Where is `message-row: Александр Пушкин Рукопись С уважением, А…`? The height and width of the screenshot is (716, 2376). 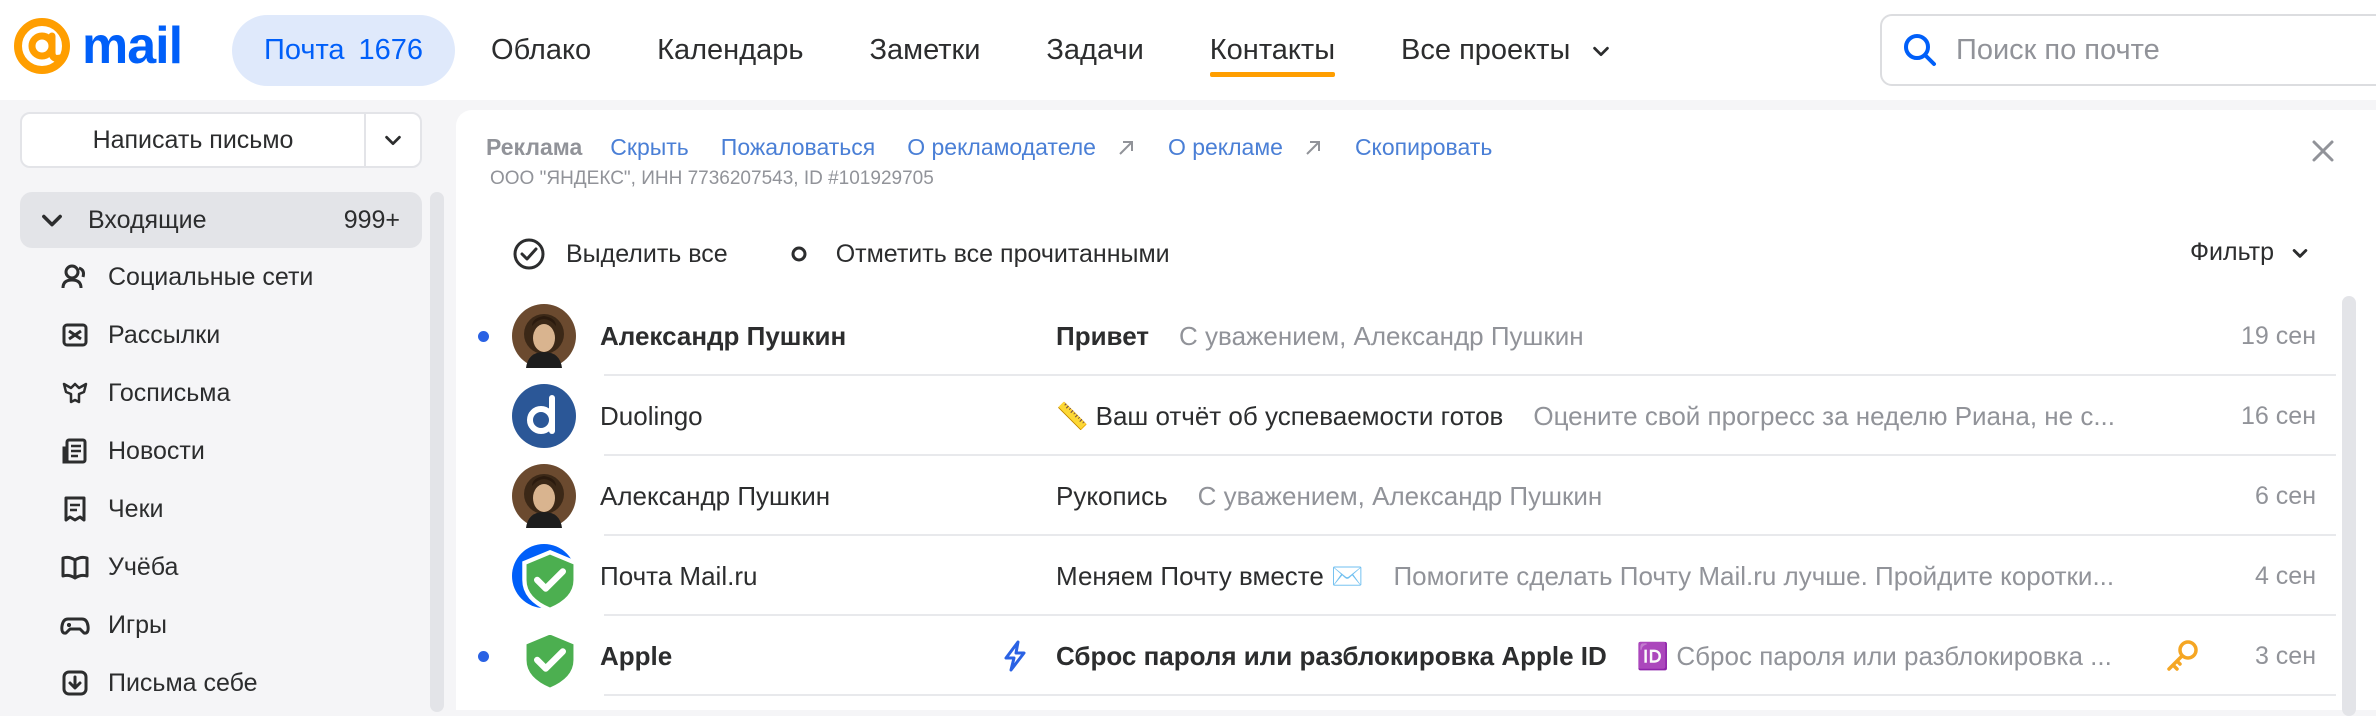 message-row: Александр Пушкин Рукопись С уважением, А… is located at coordinates (1396, 496).